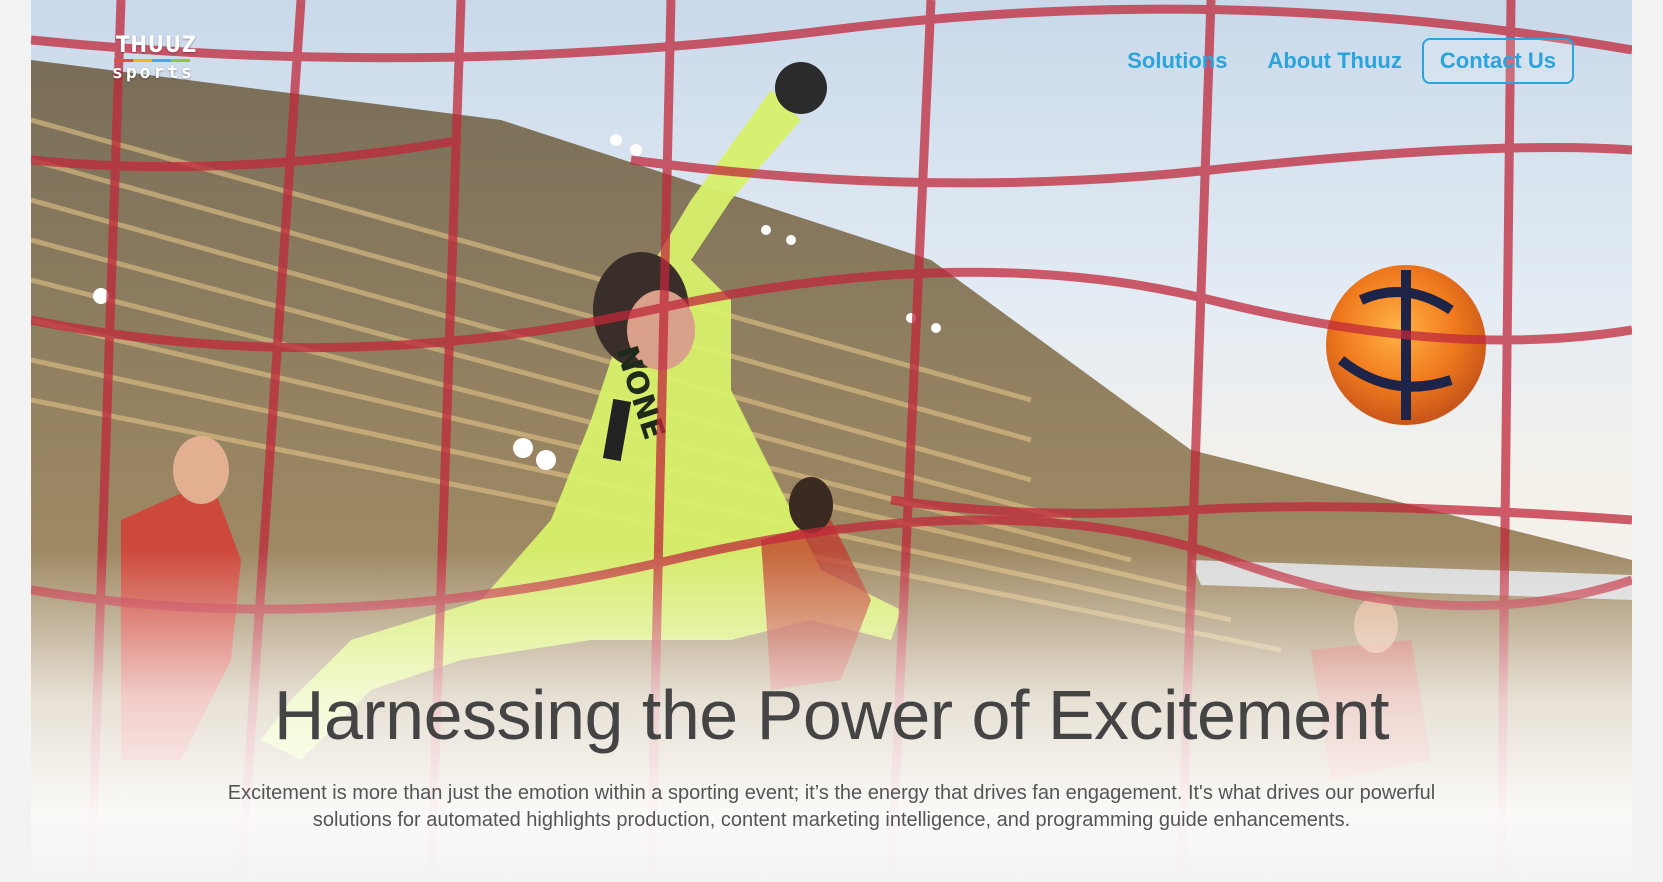 This screenshot has width=1663, height=882. What do you see at coordinates (1497, 61) in the screenshot?
I see `contact-us-button: Contact Us` at bounding box center [1497, 61].